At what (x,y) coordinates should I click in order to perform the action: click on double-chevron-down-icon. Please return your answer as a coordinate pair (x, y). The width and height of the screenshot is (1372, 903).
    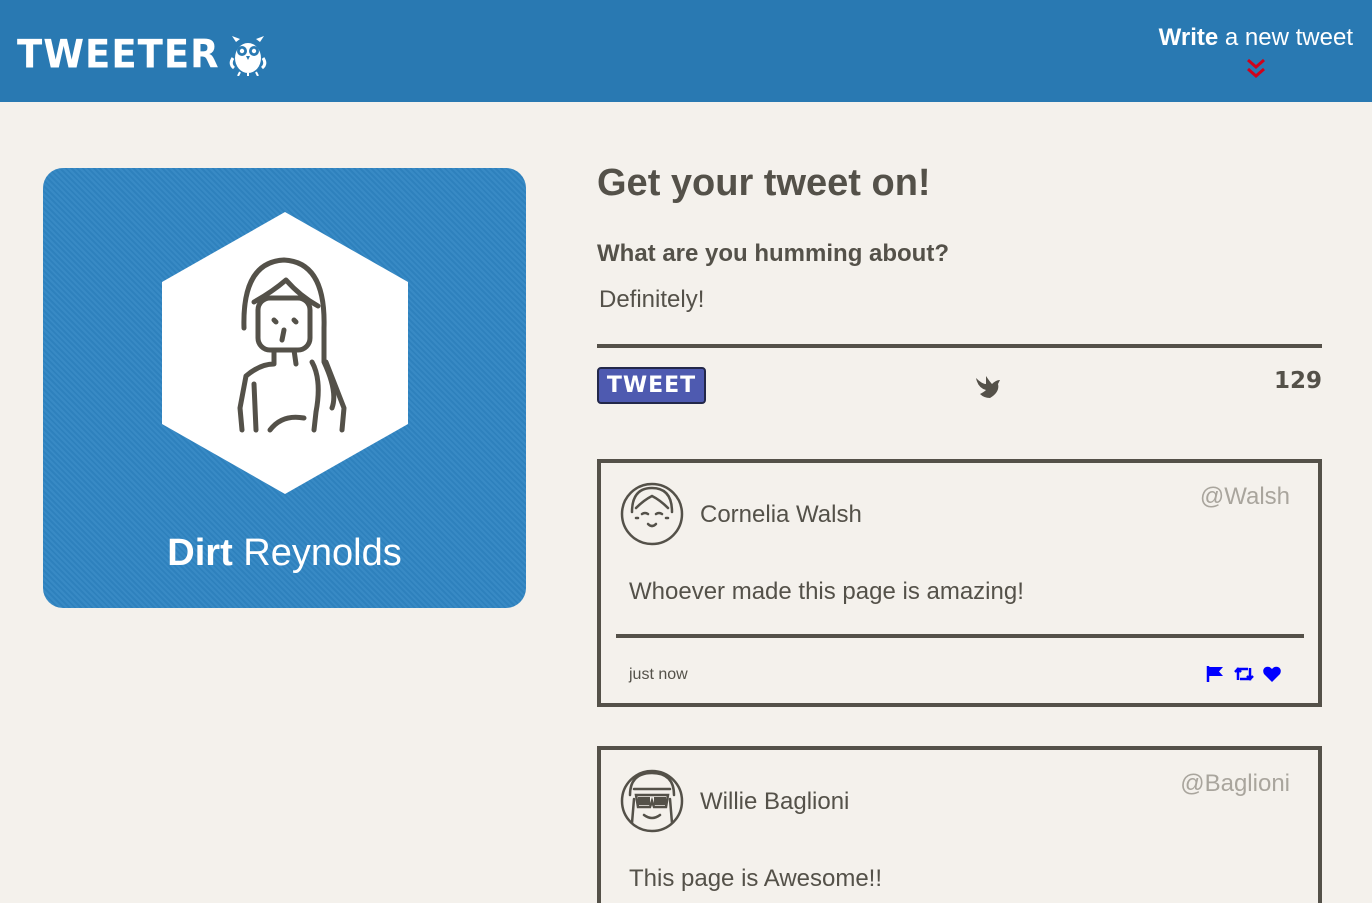
    Looking at the image, I should click on (1256, 69).